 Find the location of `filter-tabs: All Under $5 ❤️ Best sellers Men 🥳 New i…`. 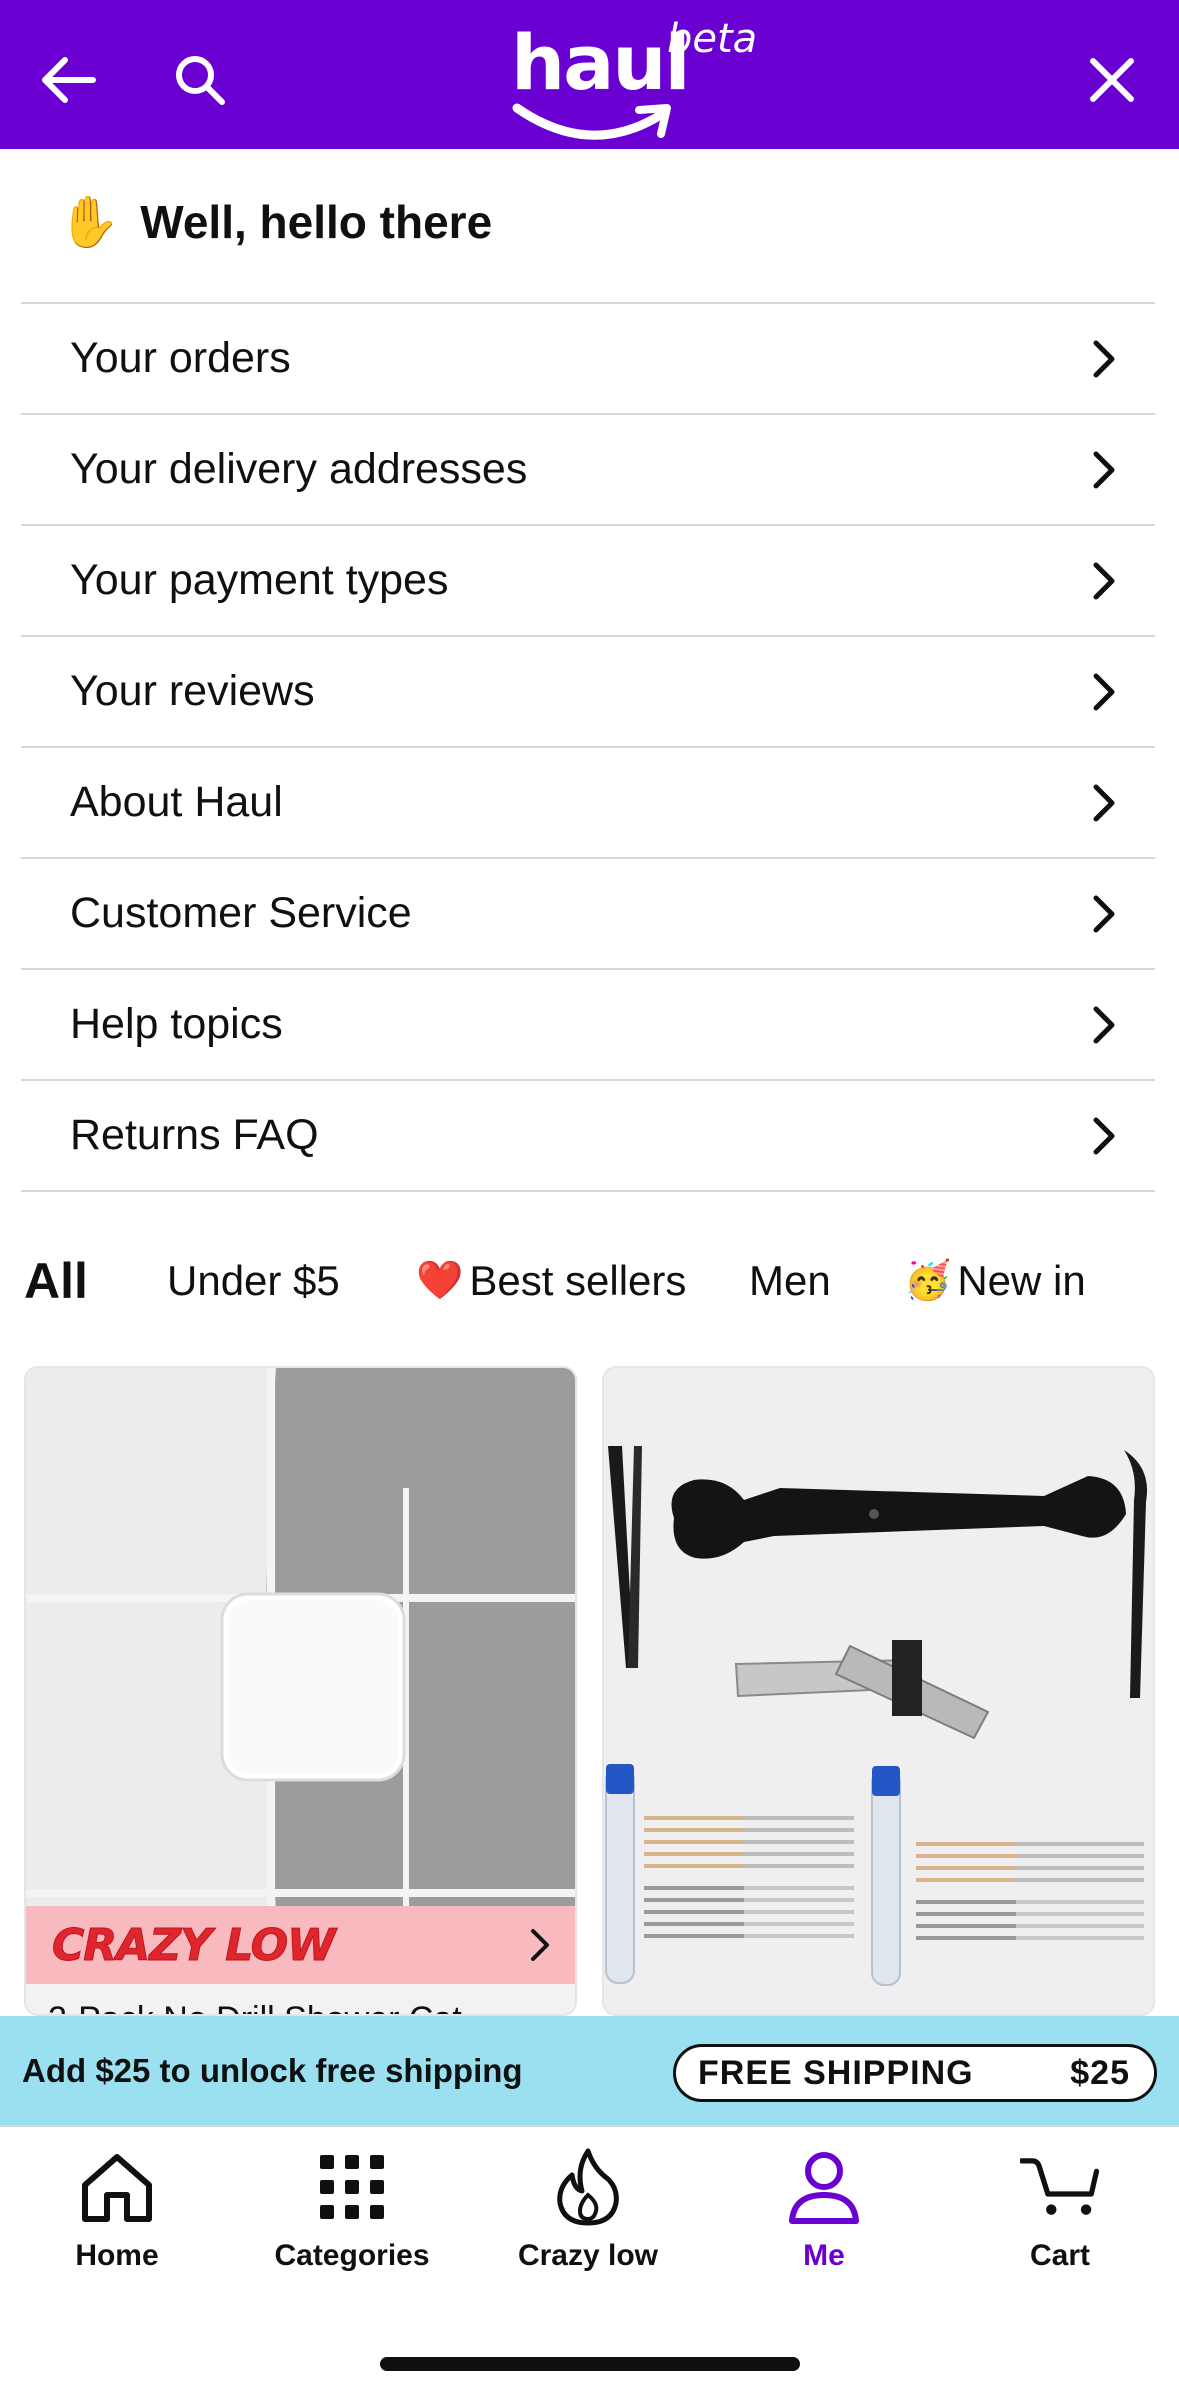

filter-tabs: All Under $5 ❤️ Best sellers Men 🥳 New i… is located at coordinates (589, 1281).